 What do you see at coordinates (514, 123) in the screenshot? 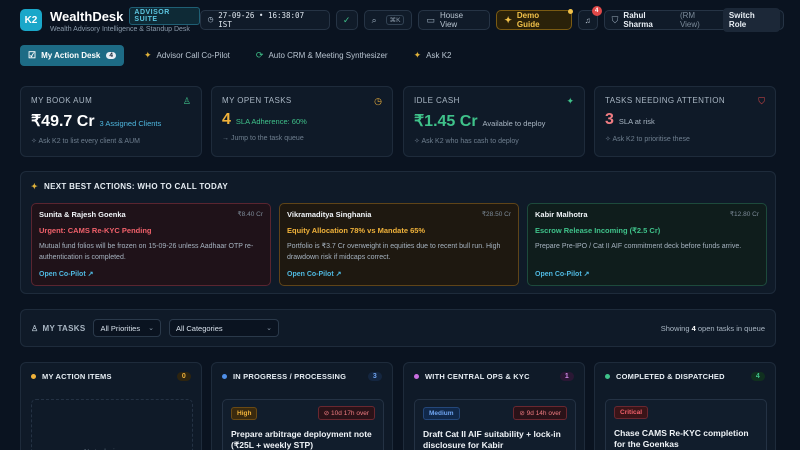
I see `kpi-sub: Available to deploy` at bounding box center [514, 123].